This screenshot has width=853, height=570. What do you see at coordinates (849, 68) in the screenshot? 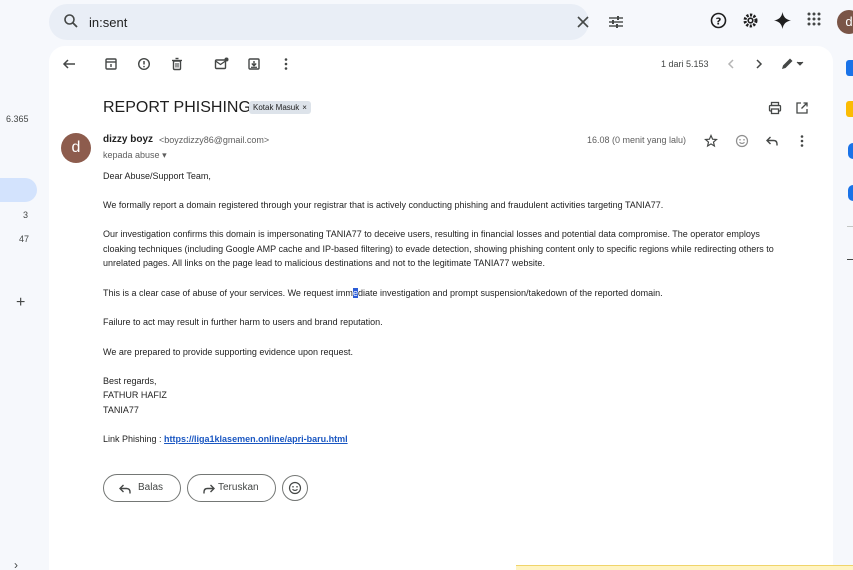
I see `calendar-app-icon` at bounding box center [849, 68].